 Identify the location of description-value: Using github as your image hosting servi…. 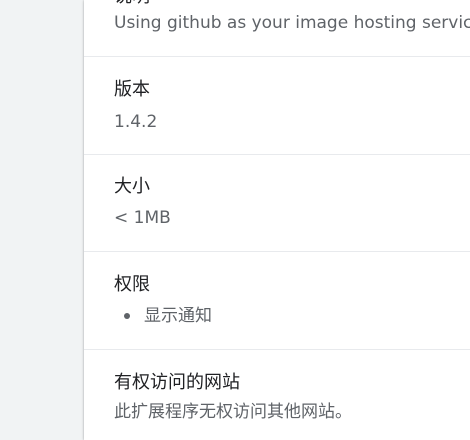
(292, 23).